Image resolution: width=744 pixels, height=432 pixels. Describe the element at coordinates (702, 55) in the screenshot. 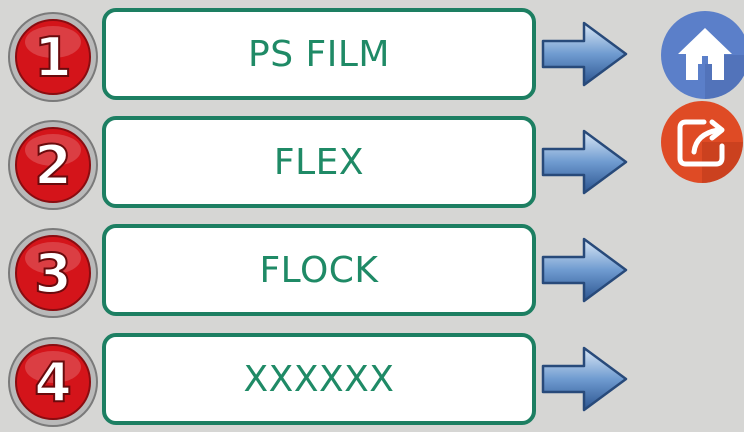

I see `home-button` at that location.